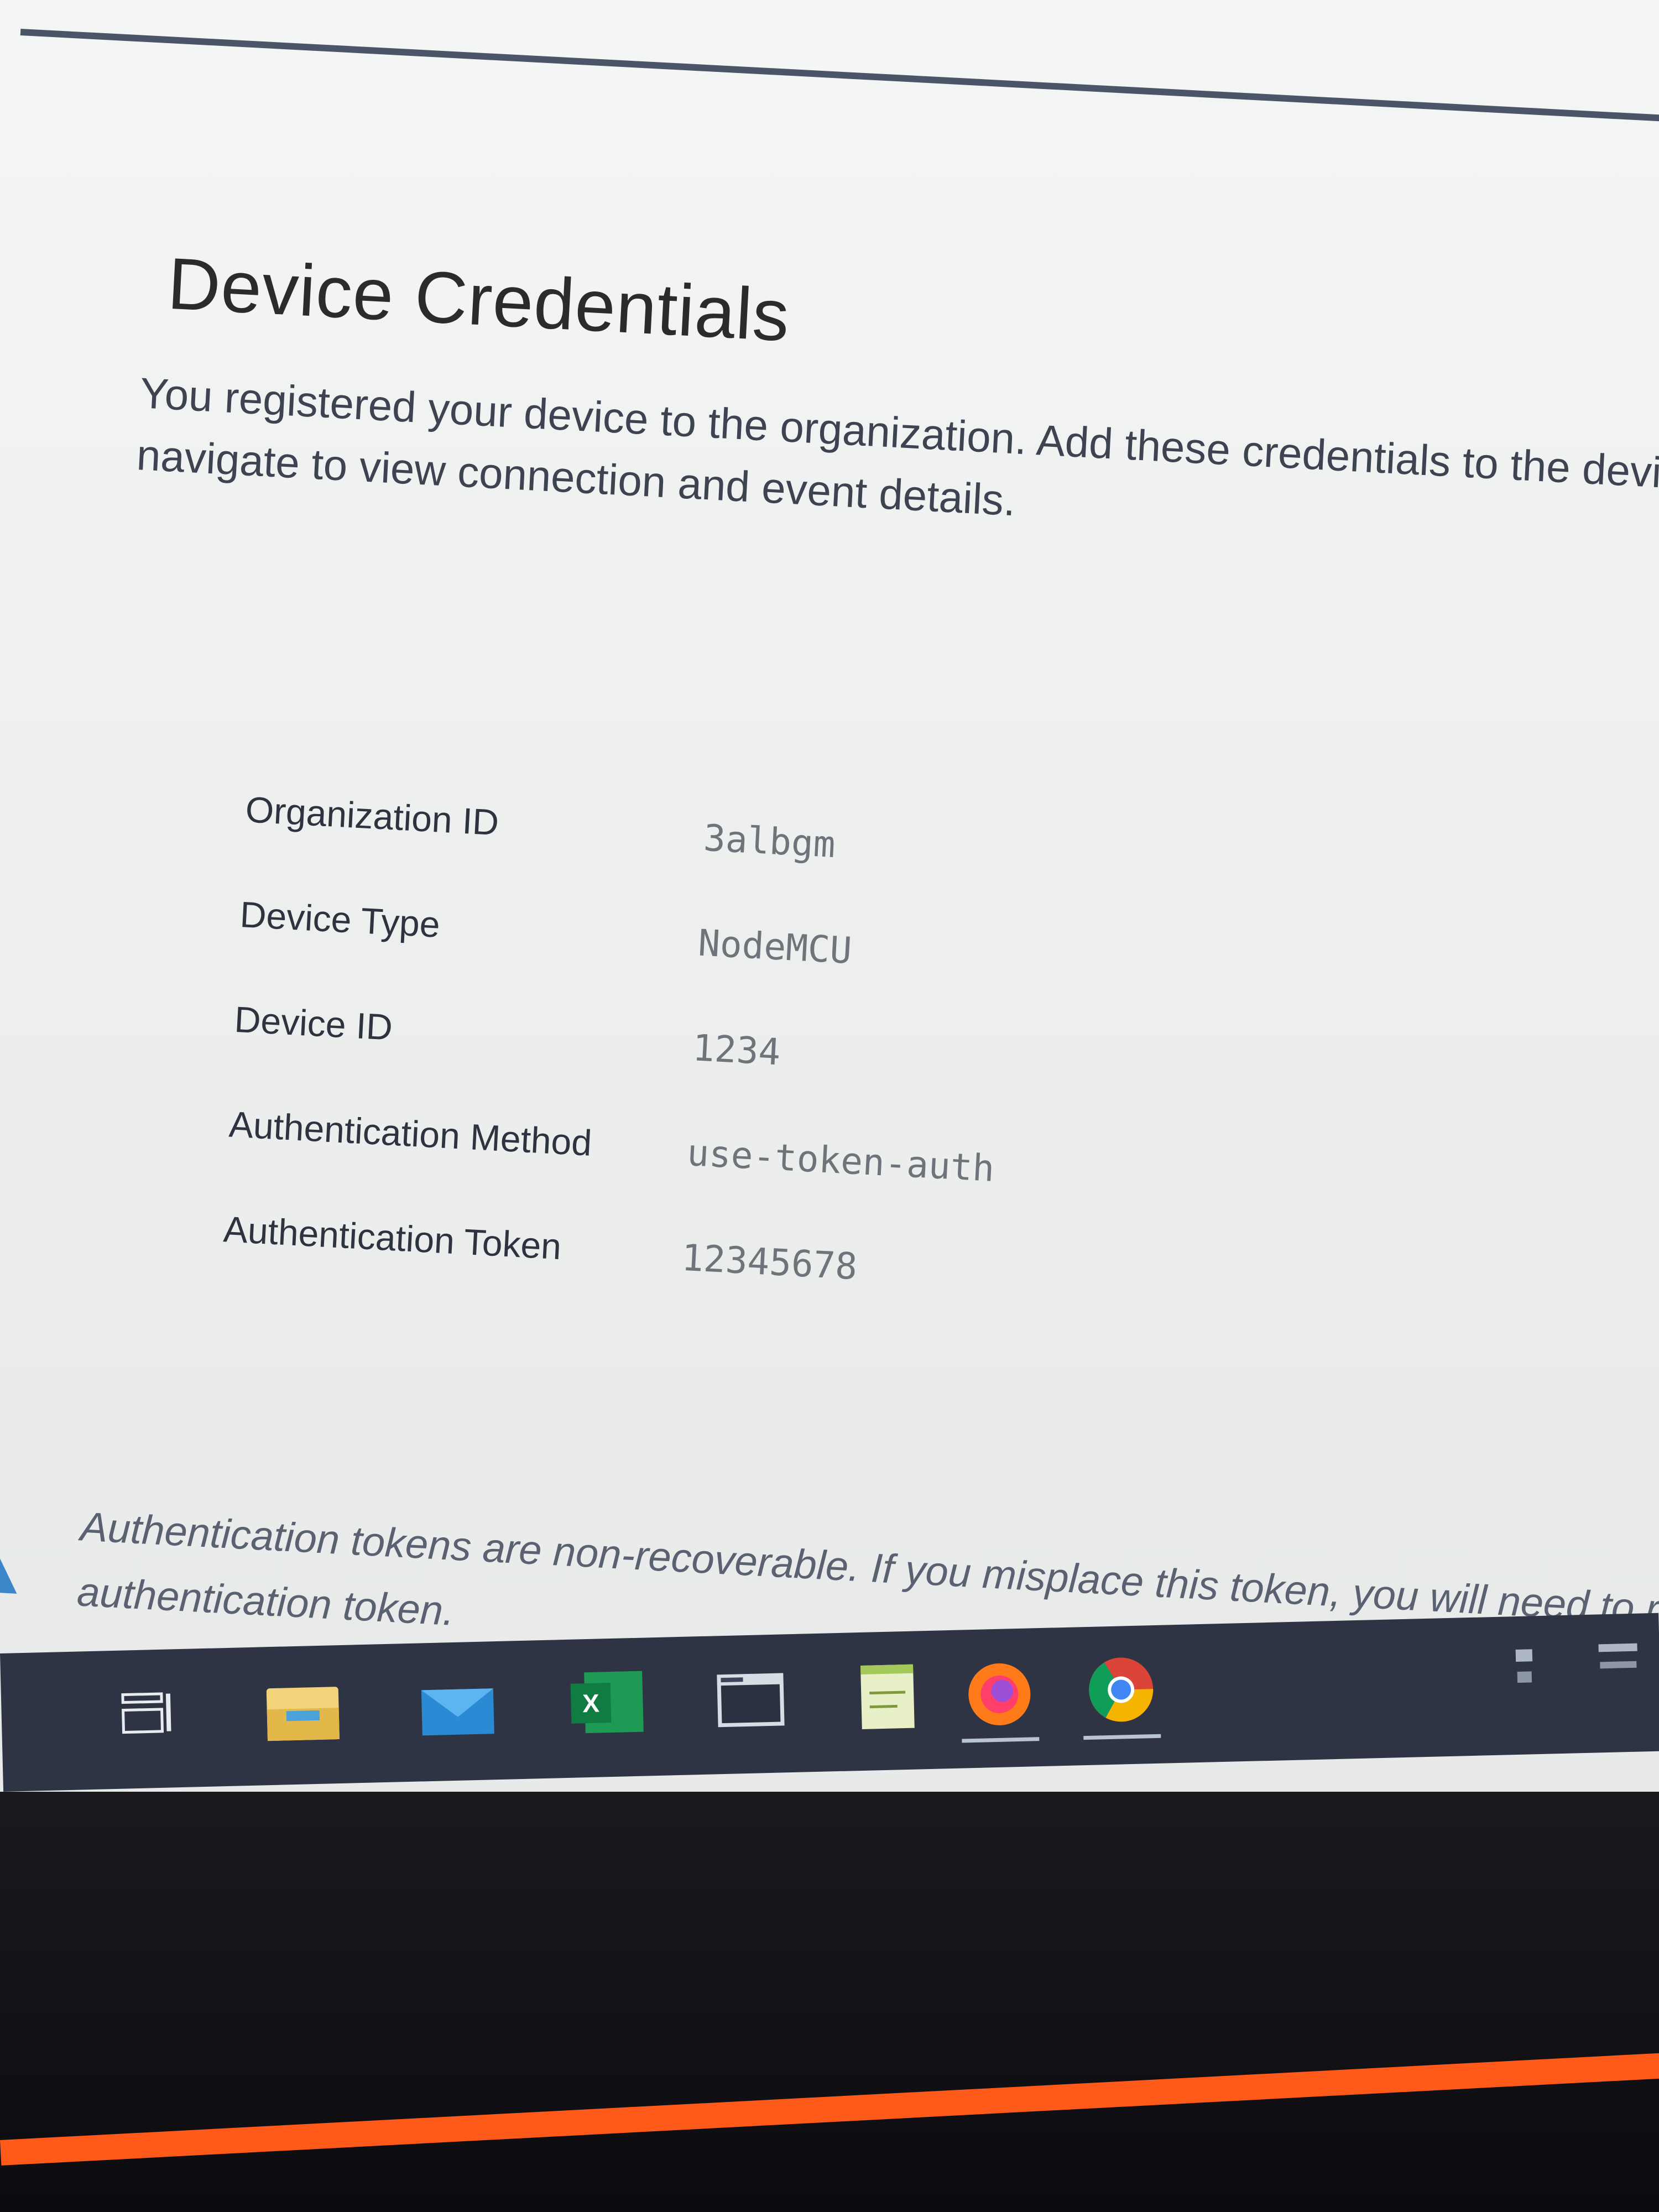 Image resolution: width=1659 pixels, height=2212 pixels. I want to click on firefox-icon, so click(1000, 1693).